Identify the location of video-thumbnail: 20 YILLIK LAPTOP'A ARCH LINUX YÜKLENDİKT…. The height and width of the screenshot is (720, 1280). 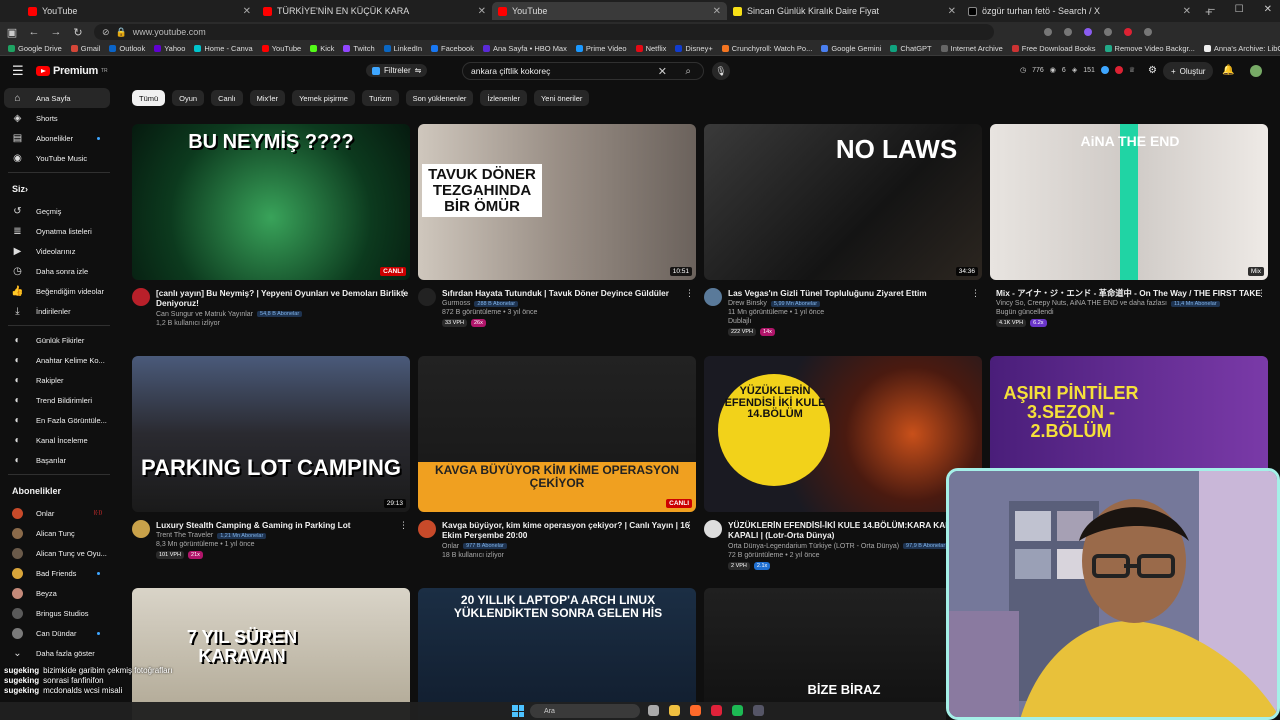
(557, 654).